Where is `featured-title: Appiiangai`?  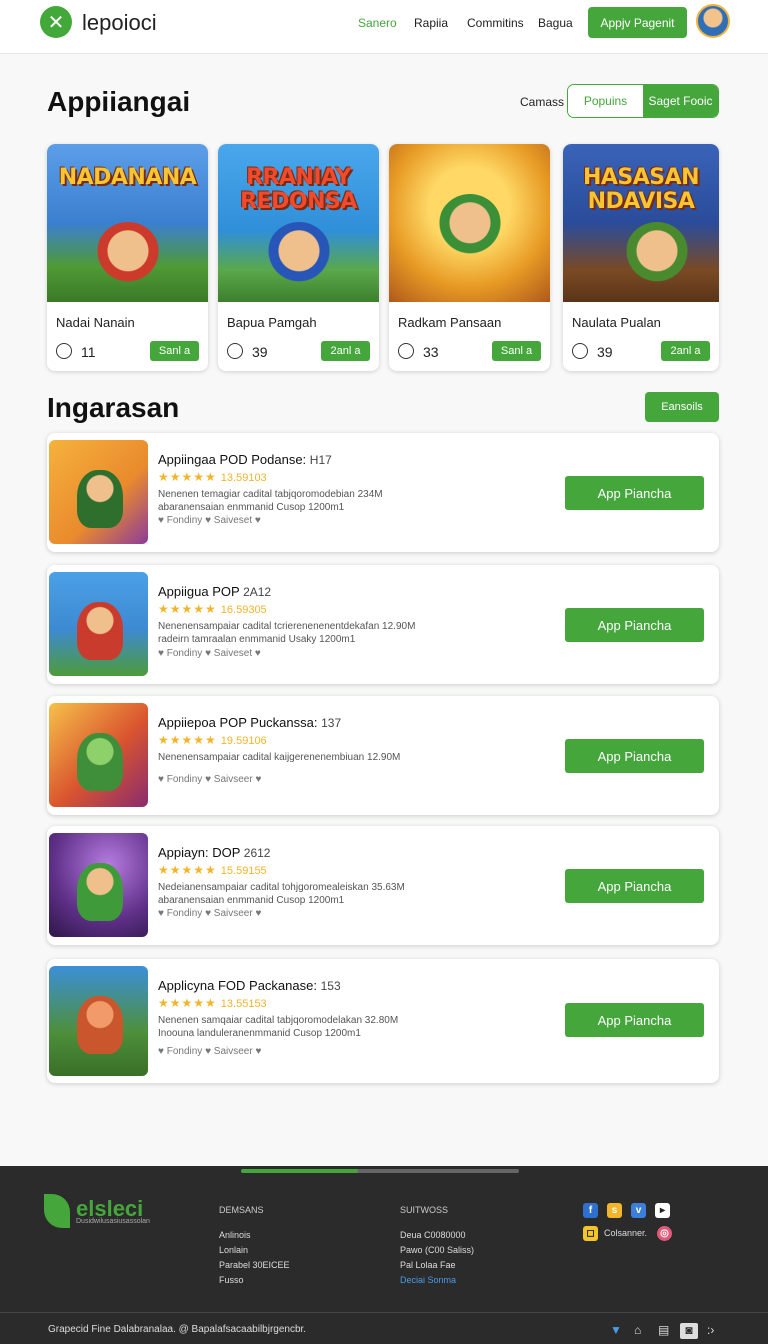 featured-title: Appiiangai is located at coordinates (119, 101).